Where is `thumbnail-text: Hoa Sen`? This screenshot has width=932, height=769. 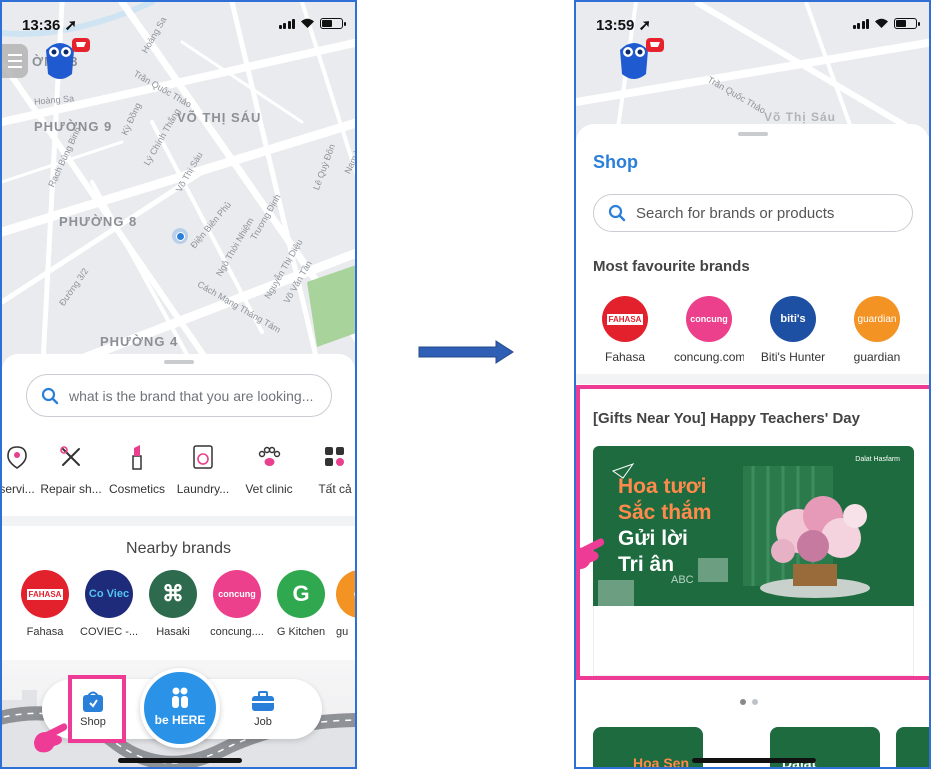
thumbnail-text: Hoa Sen is located at coordinates (661, 762).